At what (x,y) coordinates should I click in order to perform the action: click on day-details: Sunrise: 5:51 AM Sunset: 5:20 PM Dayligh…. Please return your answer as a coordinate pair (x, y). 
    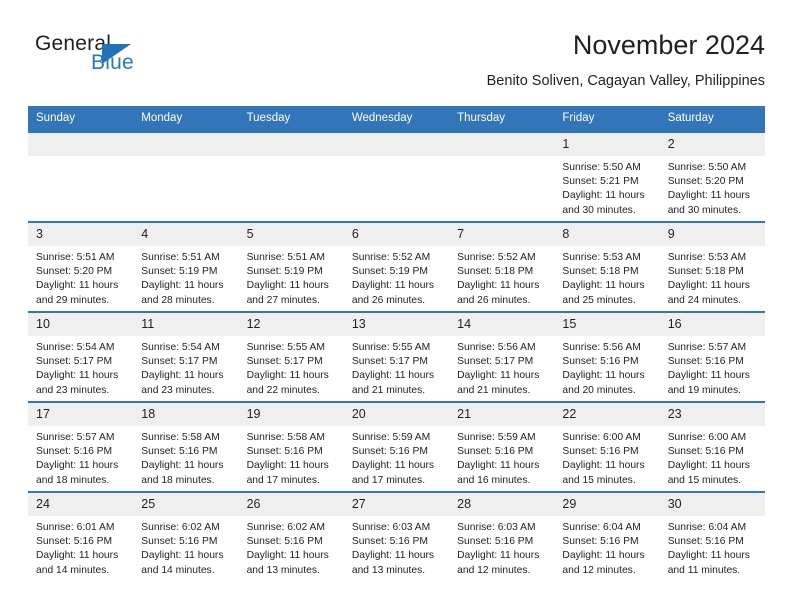
    Looking at the image, I should click on (80, 277).